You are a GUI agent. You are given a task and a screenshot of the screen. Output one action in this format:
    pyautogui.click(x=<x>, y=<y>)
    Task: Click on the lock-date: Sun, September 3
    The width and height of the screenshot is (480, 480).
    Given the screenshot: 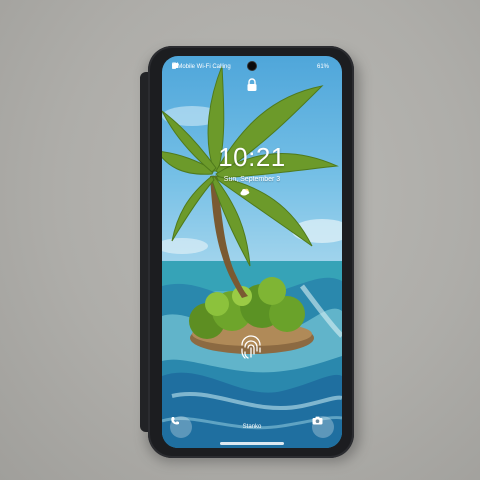 What is the action you would take?
    pyautogui.click(x=252, y=179)
    